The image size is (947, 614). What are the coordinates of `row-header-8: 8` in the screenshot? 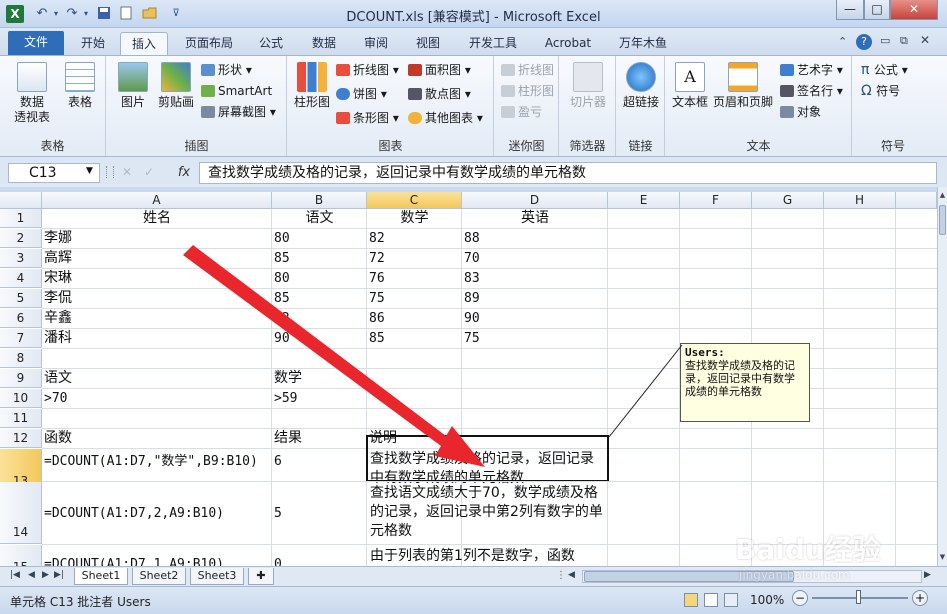 It's located at (21, 358).